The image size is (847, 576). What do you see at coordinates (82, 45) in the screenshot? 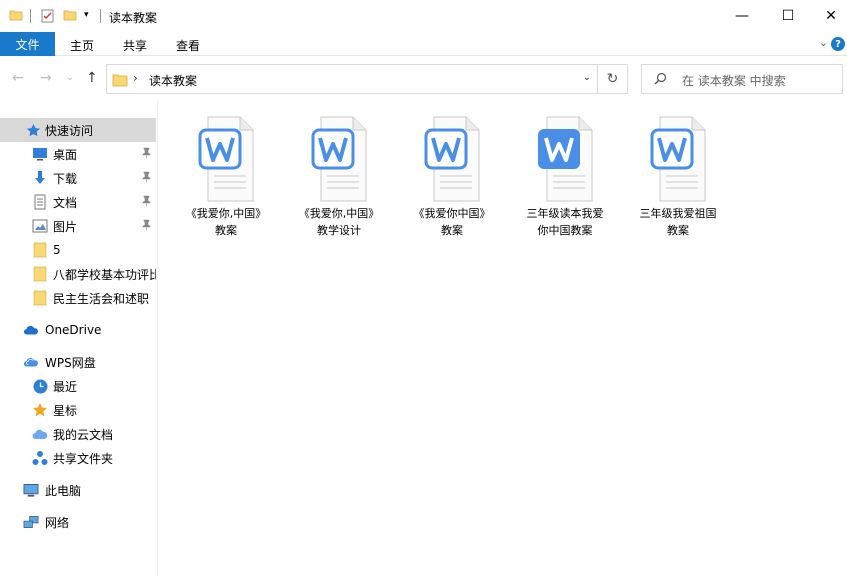
I see `tab-home: 主页` at bounding box center [82, 45].